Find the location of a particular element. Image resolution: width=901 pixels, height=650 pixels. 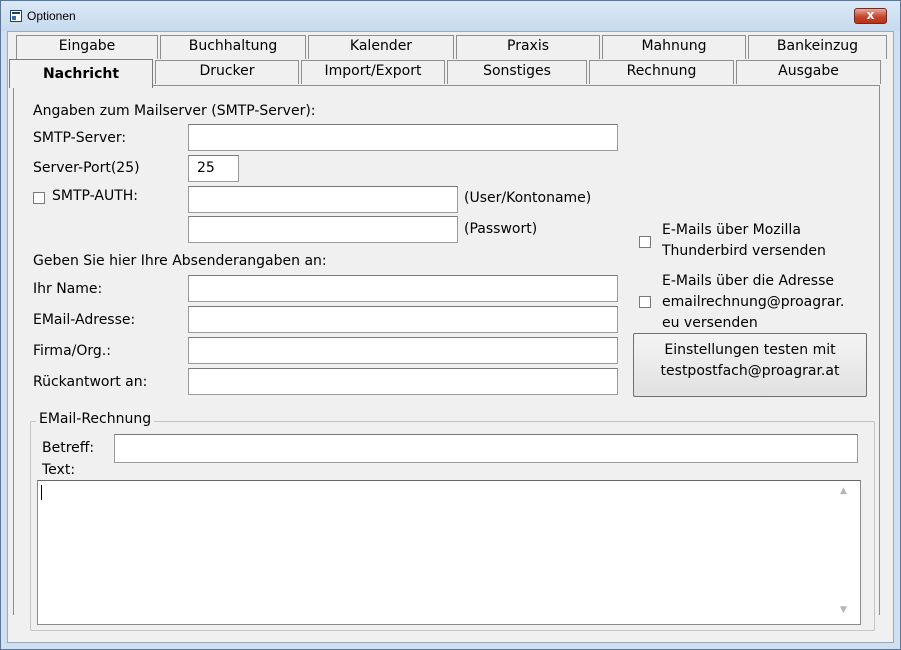

smtp-auth-label: SMTP-AUTH: is located at coordinates (95, 196).